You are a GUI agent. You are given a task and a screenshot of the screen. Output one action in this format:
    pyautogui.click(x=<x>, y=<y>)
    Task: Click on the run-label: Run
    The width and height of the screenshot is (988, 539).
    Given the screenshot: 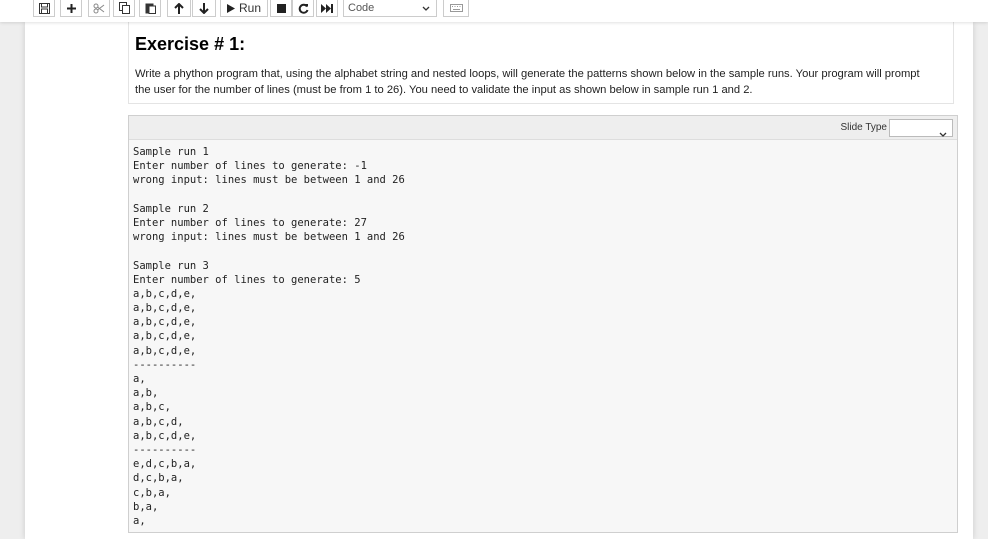 What is the action you would take?
    pyautogui.click(x=249, y=8)
    